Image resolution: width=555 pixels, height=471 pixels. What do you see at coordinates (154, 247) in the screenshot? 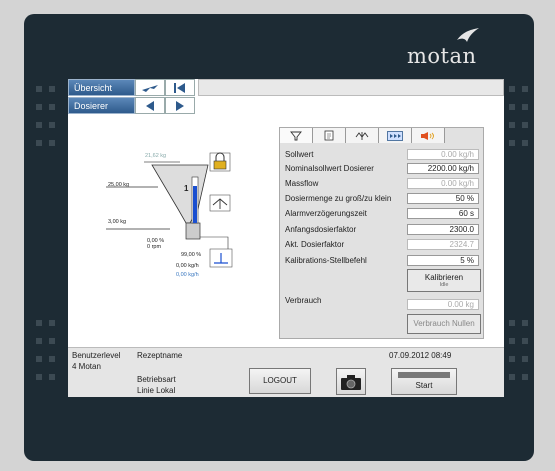
I see `rpm-label: 0 rpm` at bounding box center [154, 247].